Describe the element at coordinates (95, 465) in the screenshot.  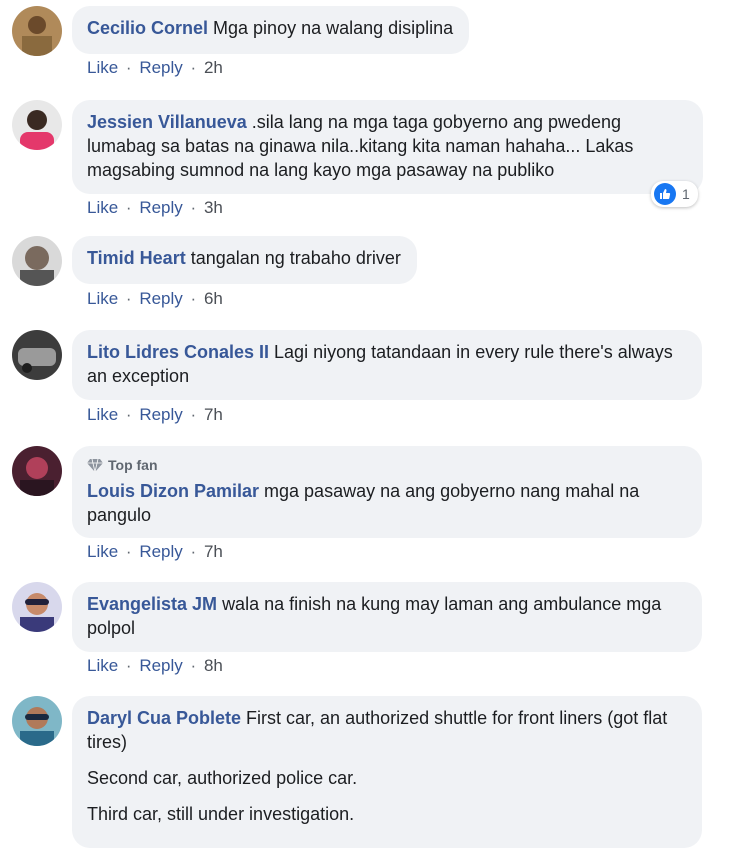
I see `diamond-icon` at that location.